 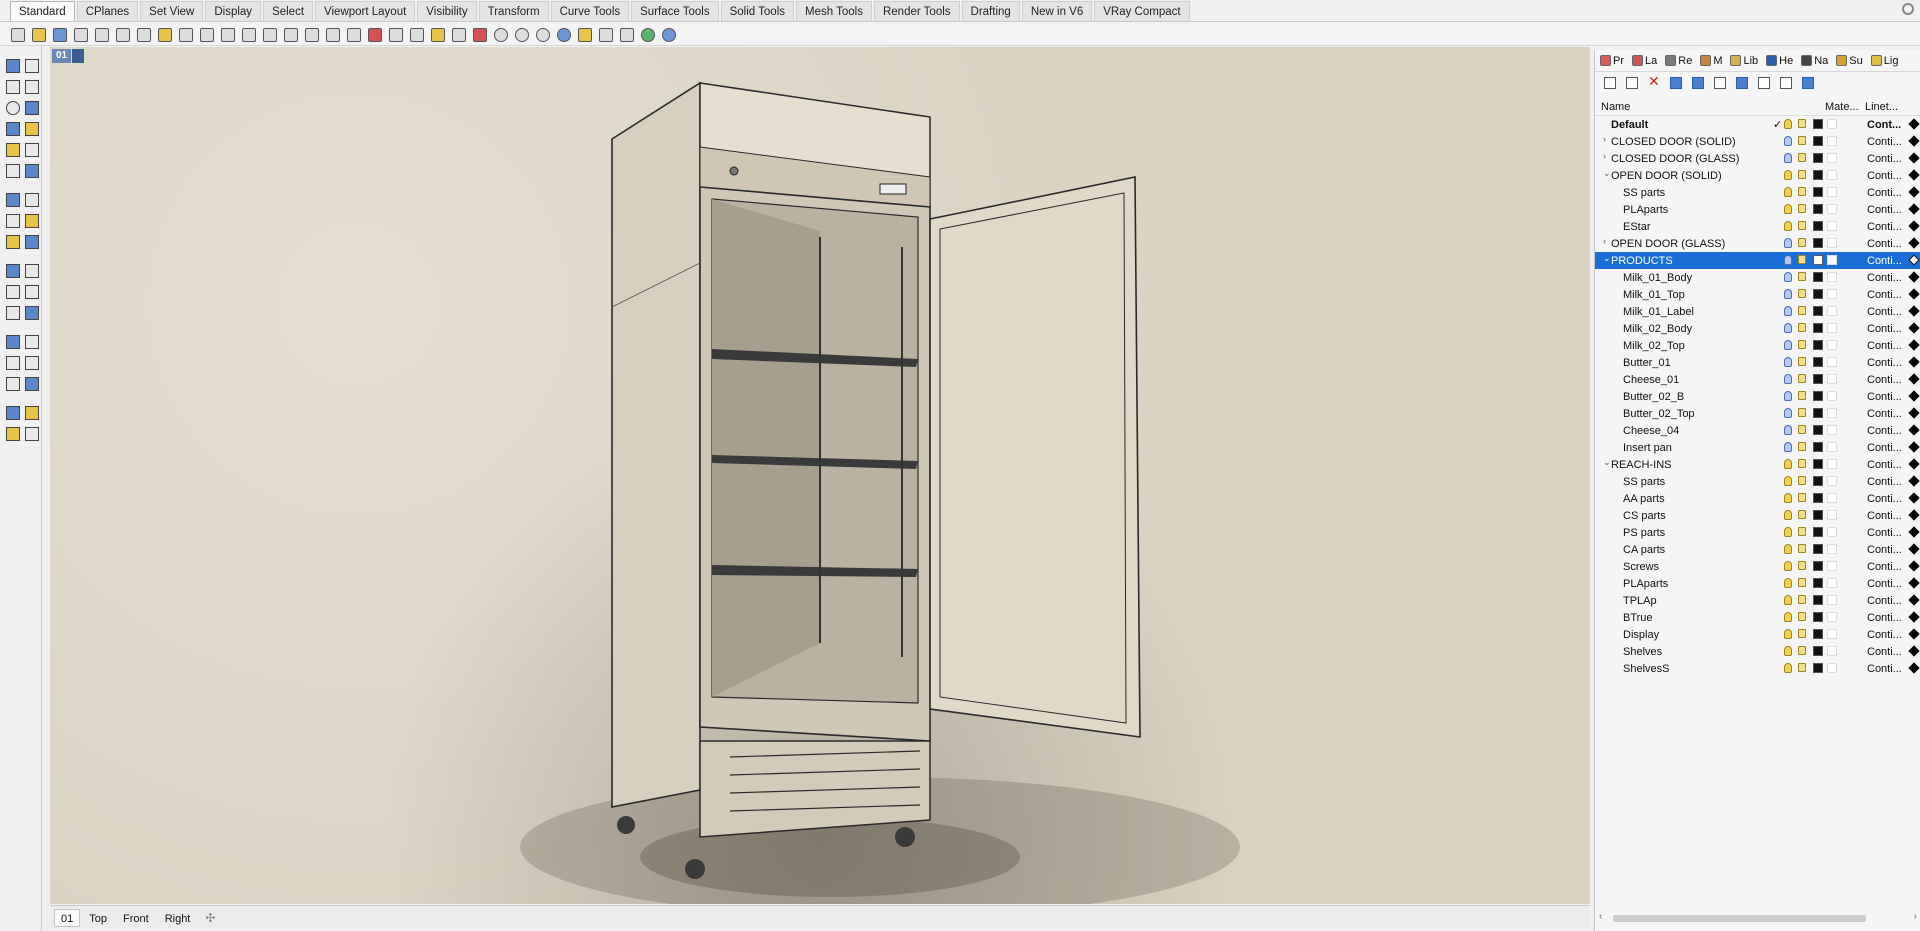 I want to click on print-icon, so click(x=80, y=34).